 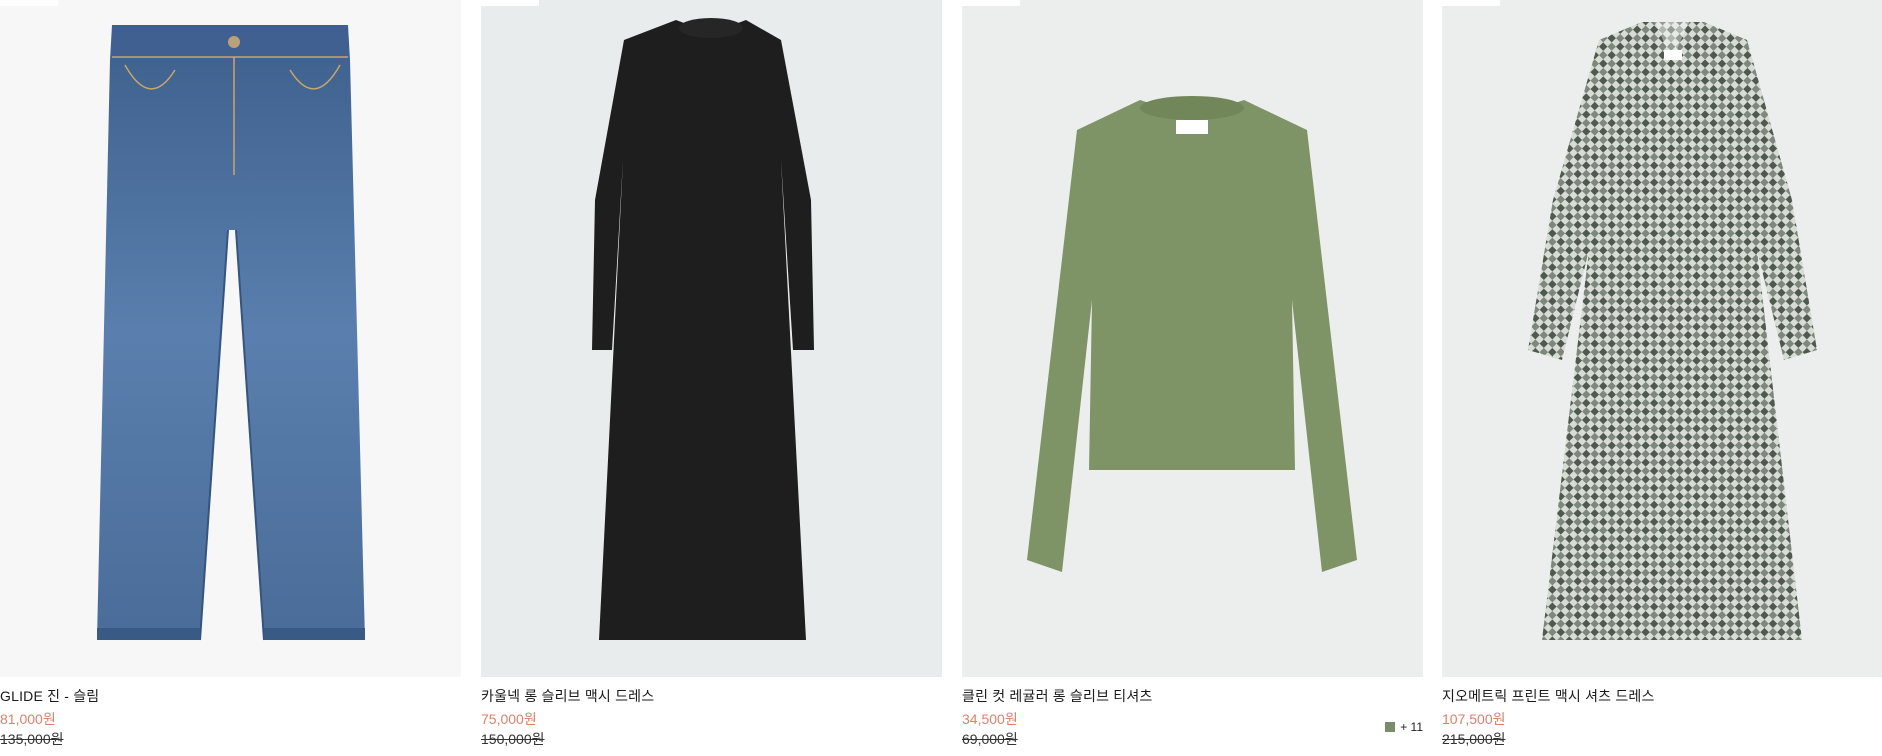 I want to click on sale-price: 81,000원, so click(x=28, y=719).